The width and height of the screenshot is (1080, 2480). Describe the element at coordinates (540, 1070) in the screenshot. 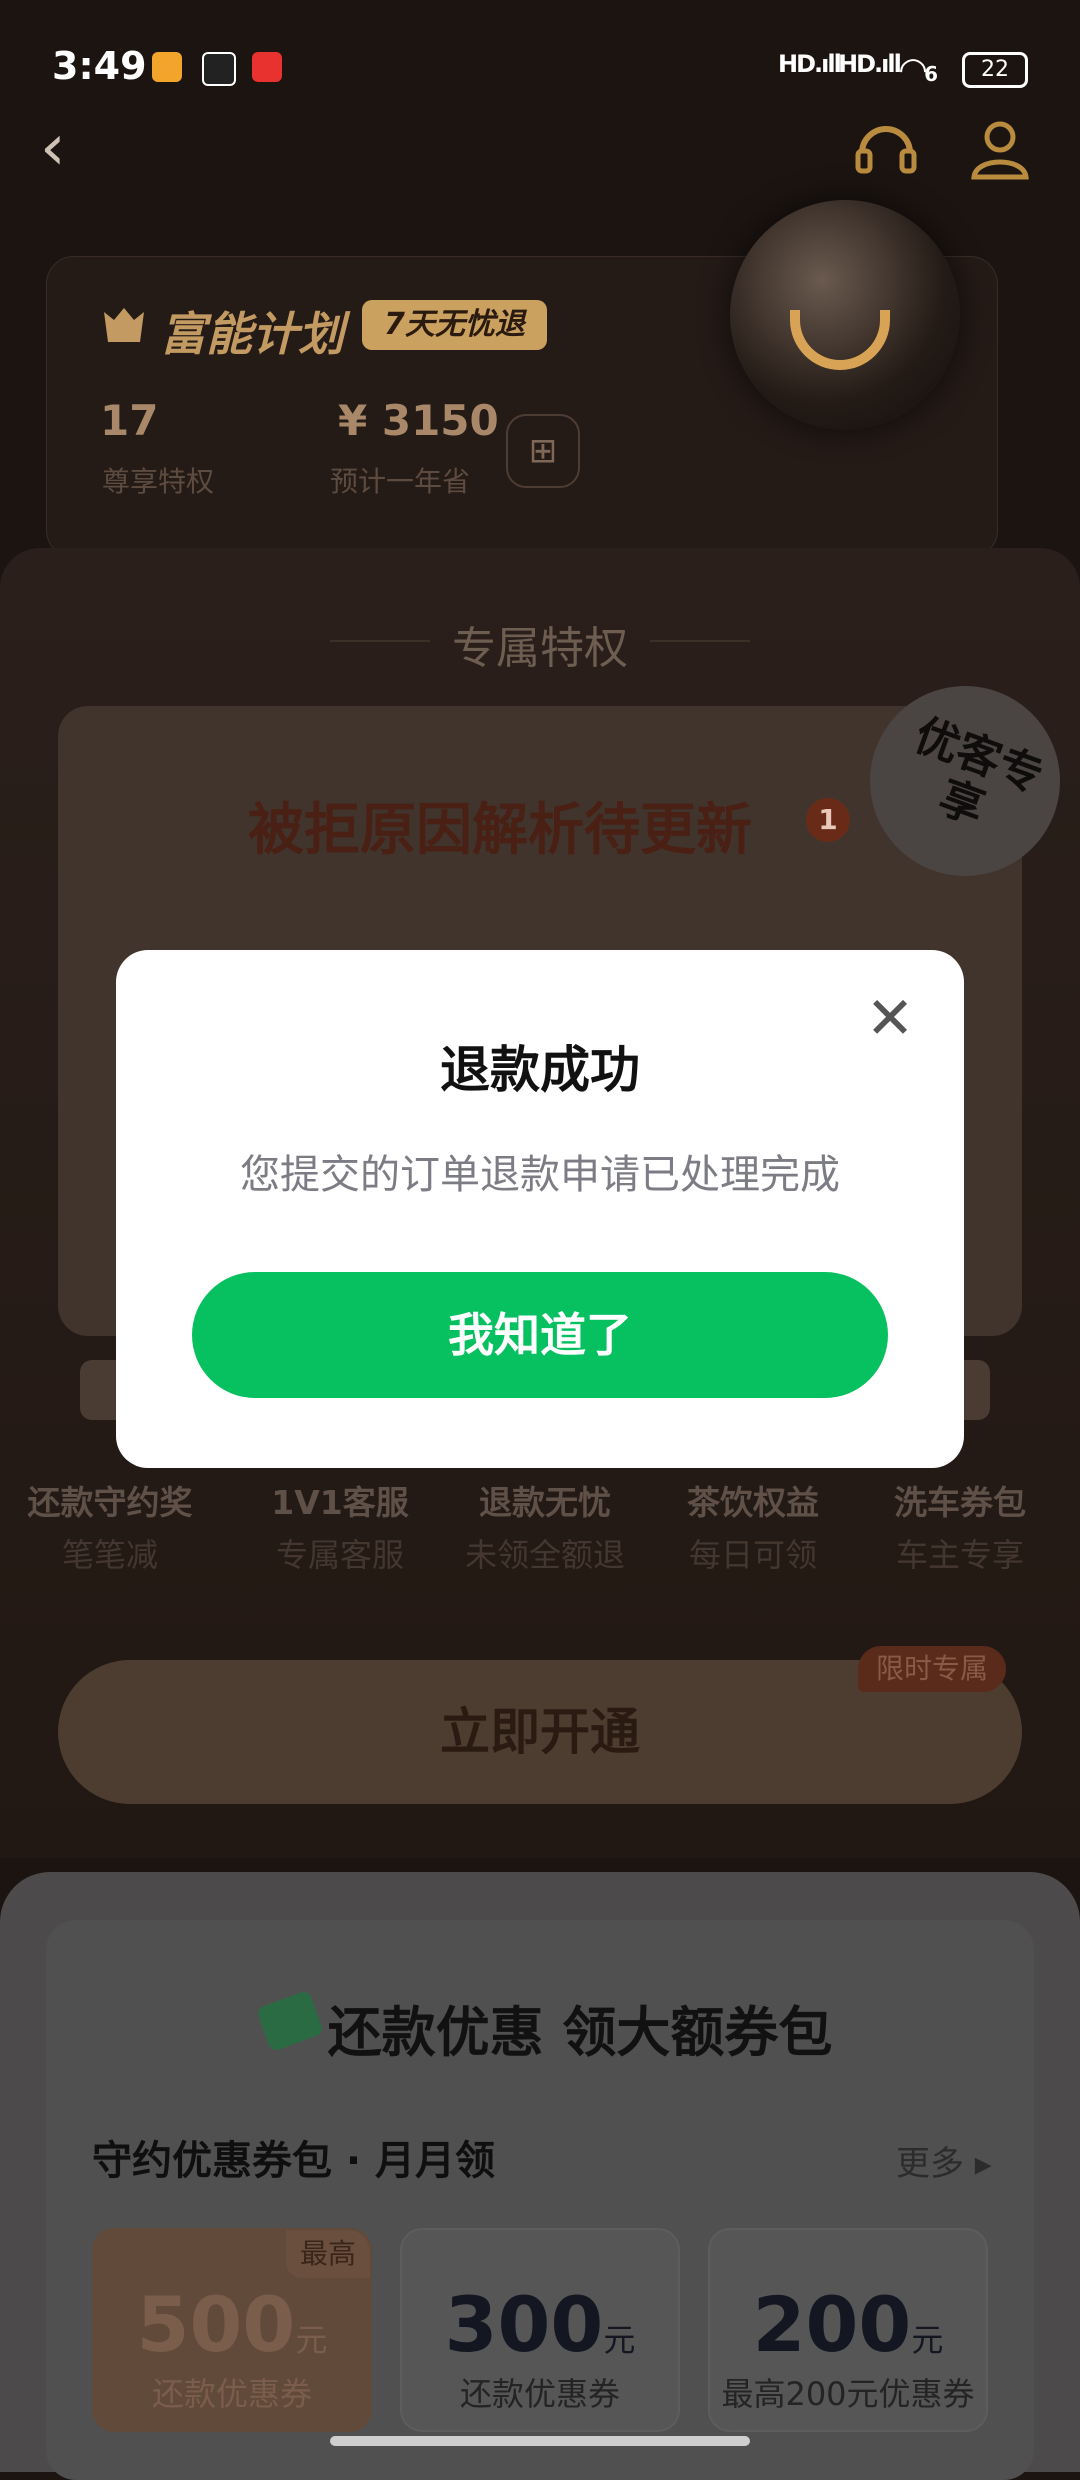

I see `dialog-title: 退款成功` at that location.